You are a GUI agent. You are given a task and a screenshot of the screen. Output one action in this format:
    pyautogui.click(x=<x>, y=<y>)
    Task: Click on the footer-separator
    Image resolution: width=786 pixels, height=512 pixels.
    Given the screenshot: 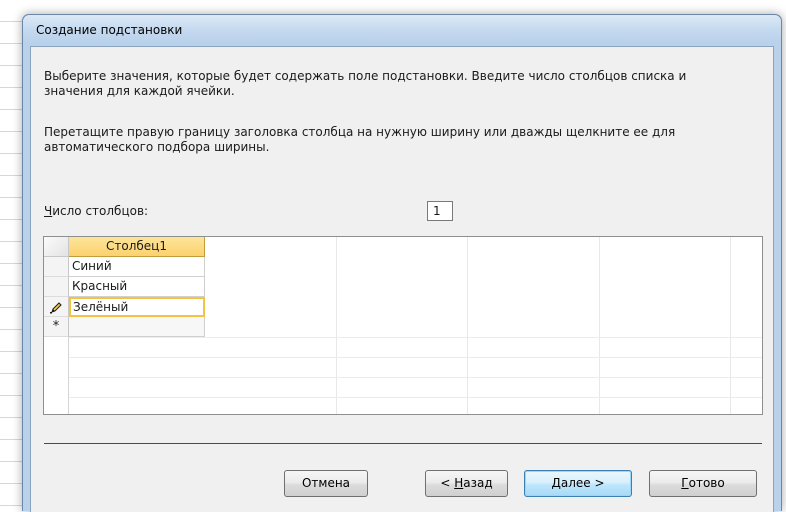 What is the action you would take?
    pyautogui.click(x=403, y=443)
    